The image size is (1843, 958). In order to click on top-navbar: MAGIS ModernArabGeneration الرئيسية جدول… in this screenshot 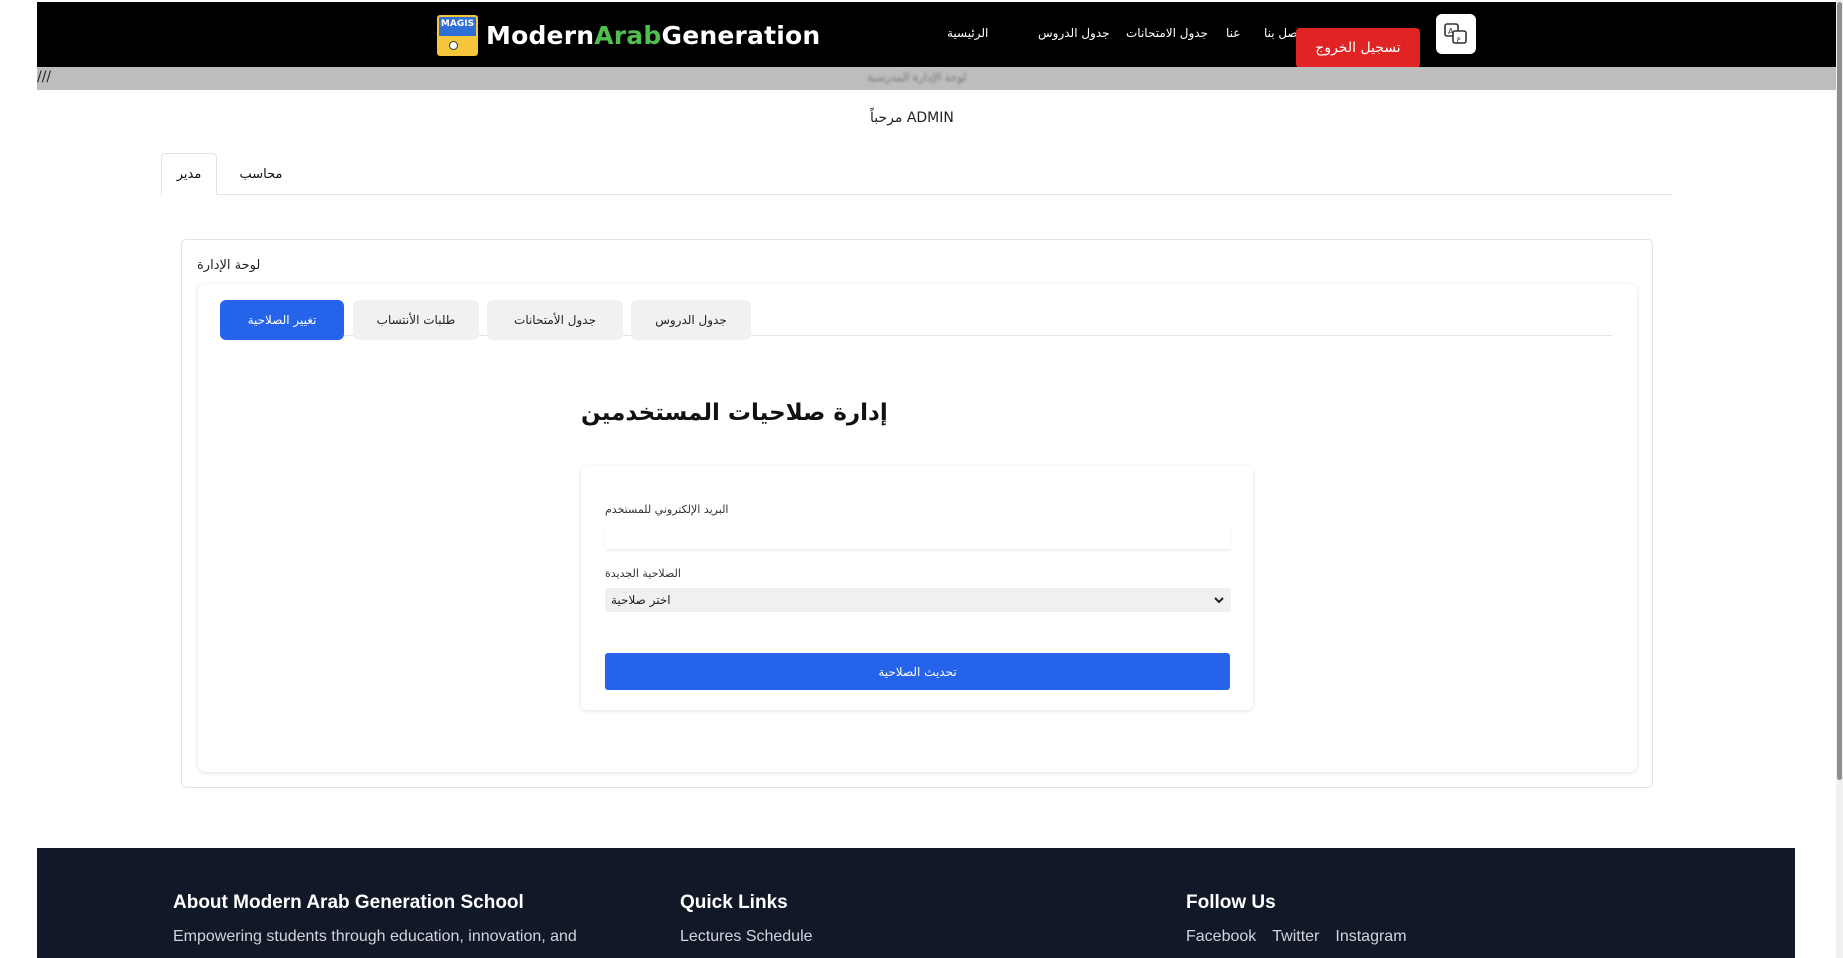, I will do `click(940, 35)`.